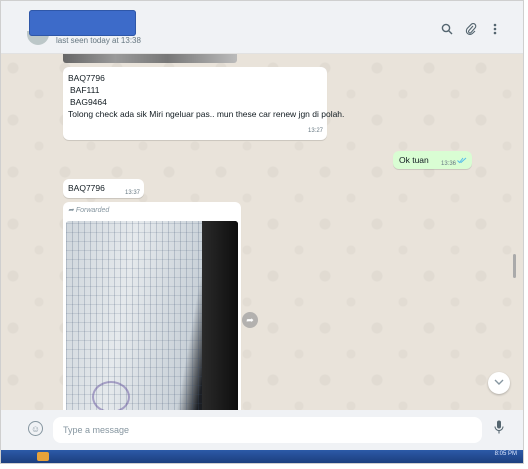 This screenshot has height=469, width=528. I want to click on chat-header: last seen today at 13:38, so click(262, 27).